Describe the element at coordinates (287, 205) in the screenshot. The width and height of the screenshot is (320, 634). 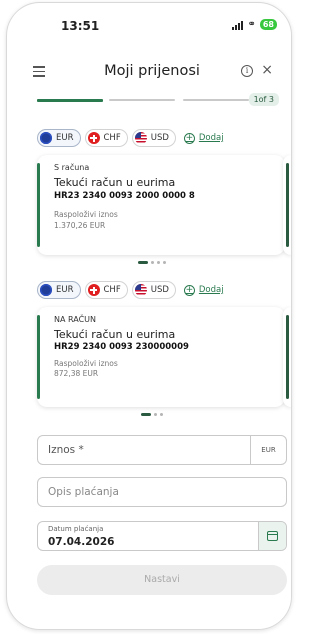
I see `from-next-card-peek` at that location.